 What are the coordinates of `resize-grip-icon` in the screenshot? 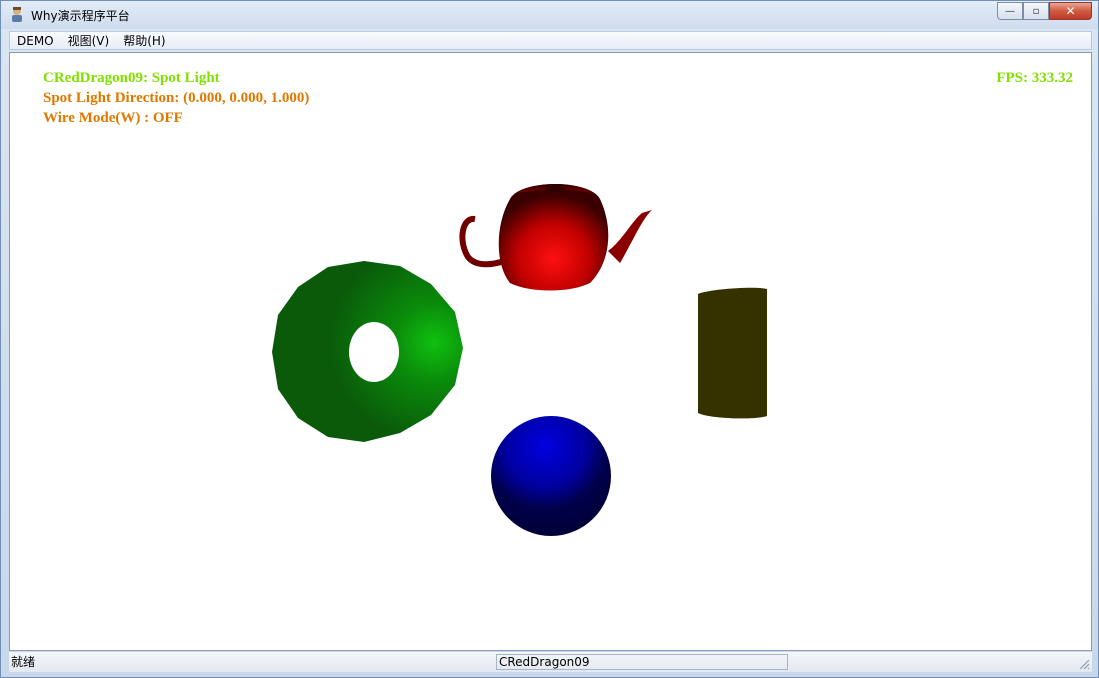 It's located at (1084, 664).